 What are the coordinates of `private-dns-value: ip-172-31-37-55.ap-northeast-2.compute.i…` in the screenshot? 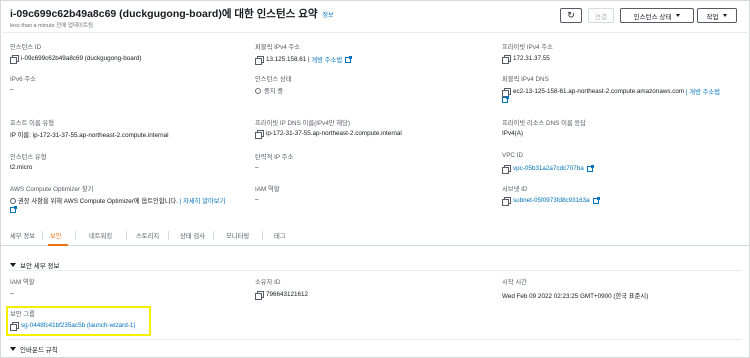 It's located at (328, 134).